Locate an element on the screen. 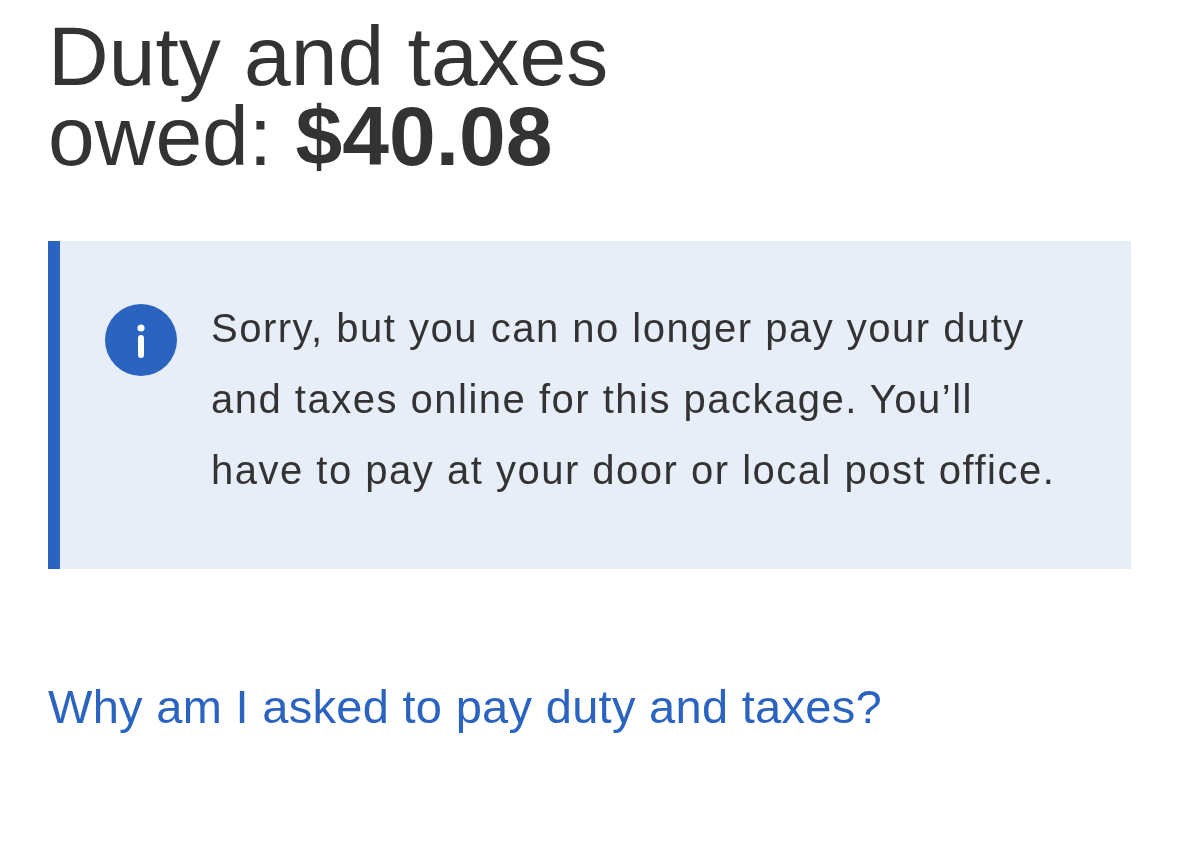 This screenshot has width=1179, height=850. help-link: Why am I asked to pay duty and taxes? is located at coordinates (465, 707).